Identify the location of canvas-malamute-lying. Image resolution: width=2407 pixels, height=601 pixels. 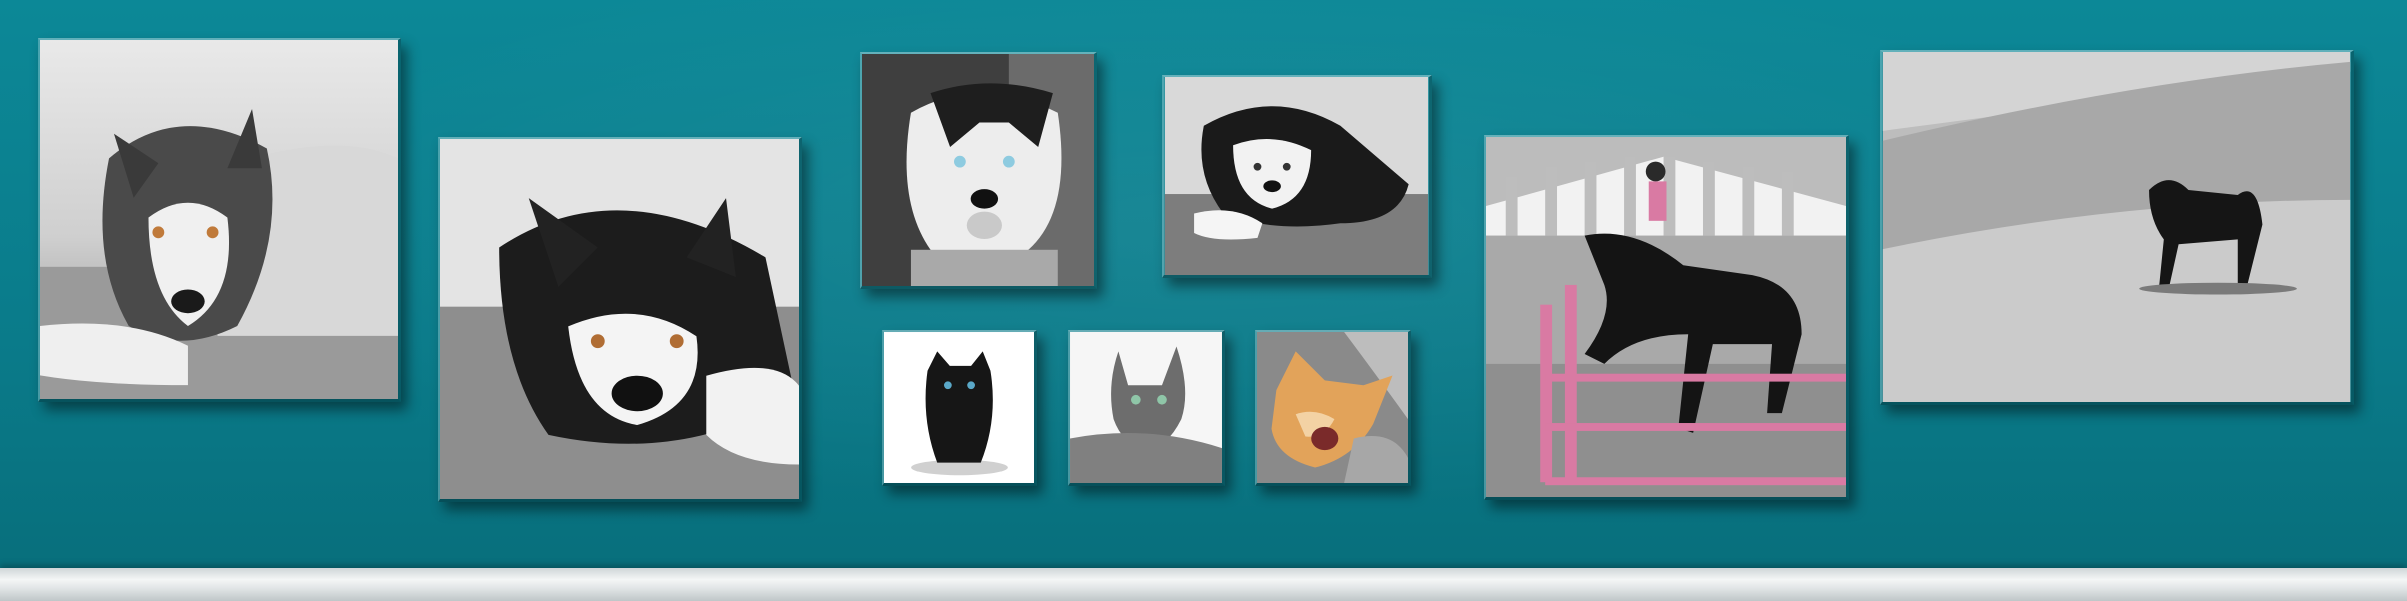
(620, 319).